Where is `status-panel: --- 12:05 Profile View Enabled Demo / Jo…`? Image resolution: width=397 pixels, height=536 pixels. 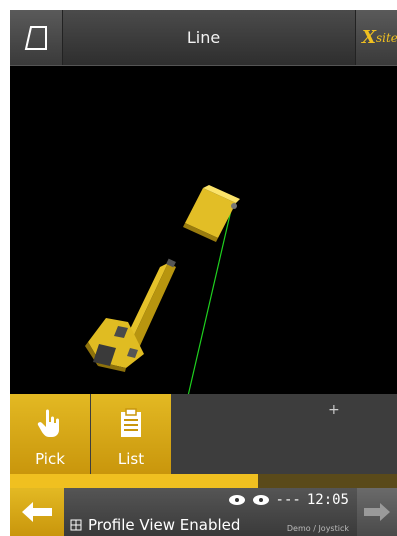
status-panel: --- 12:05 Profile View Enabled Demo / Jo… is located at coordinates (210, 512).